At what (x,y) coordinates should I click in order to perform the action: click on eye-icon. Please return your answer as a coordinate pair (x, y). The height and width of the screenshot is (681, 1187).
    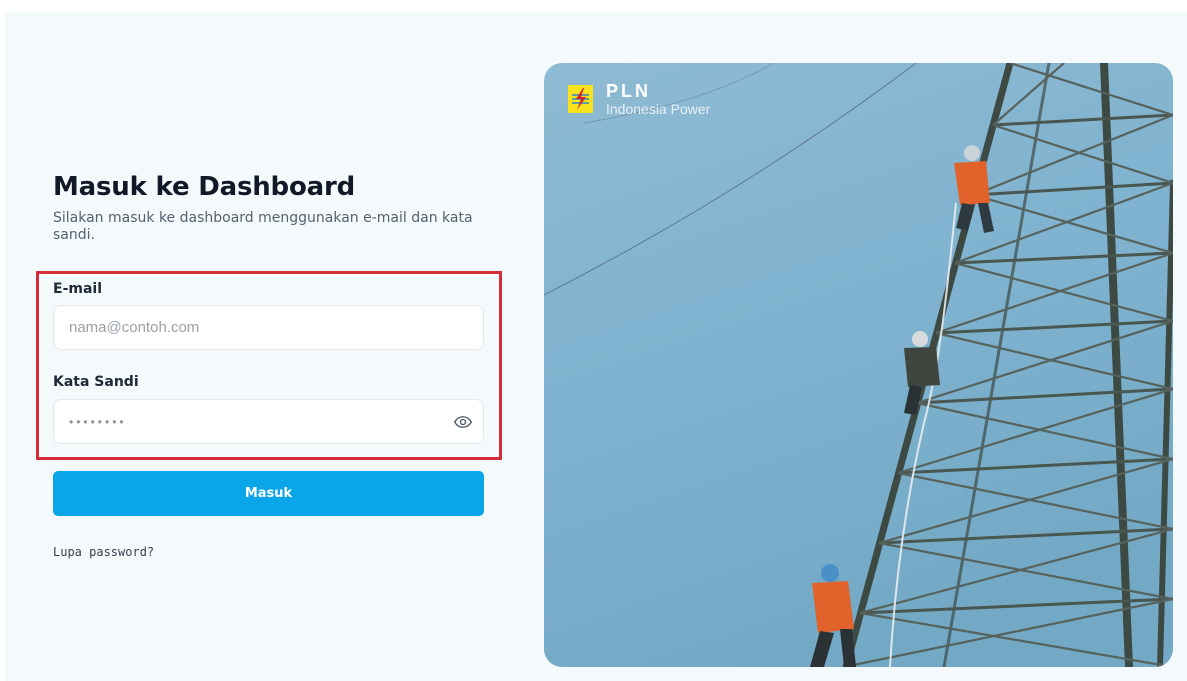
    Looking at the image, I should click on (463, 422).